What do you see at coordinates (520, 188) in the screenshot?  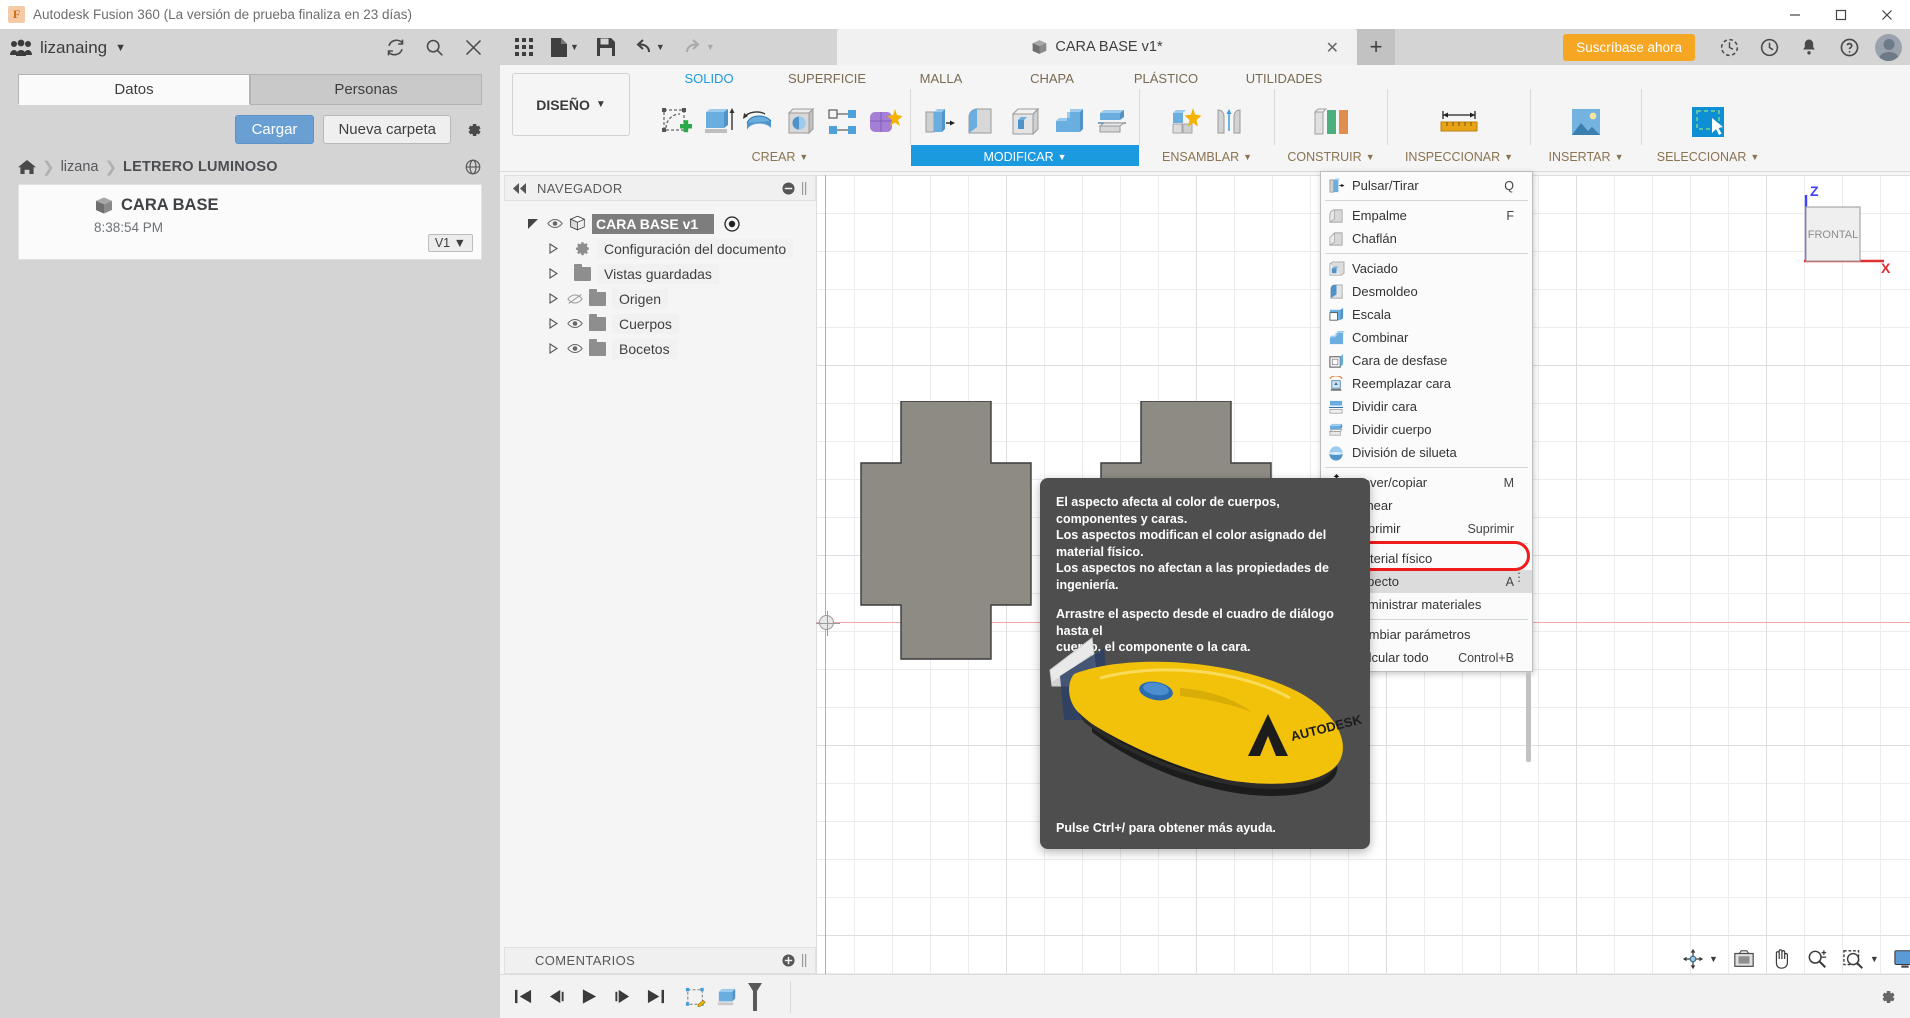 I see `collapse-left-icon` at bounding box center [520, 188].